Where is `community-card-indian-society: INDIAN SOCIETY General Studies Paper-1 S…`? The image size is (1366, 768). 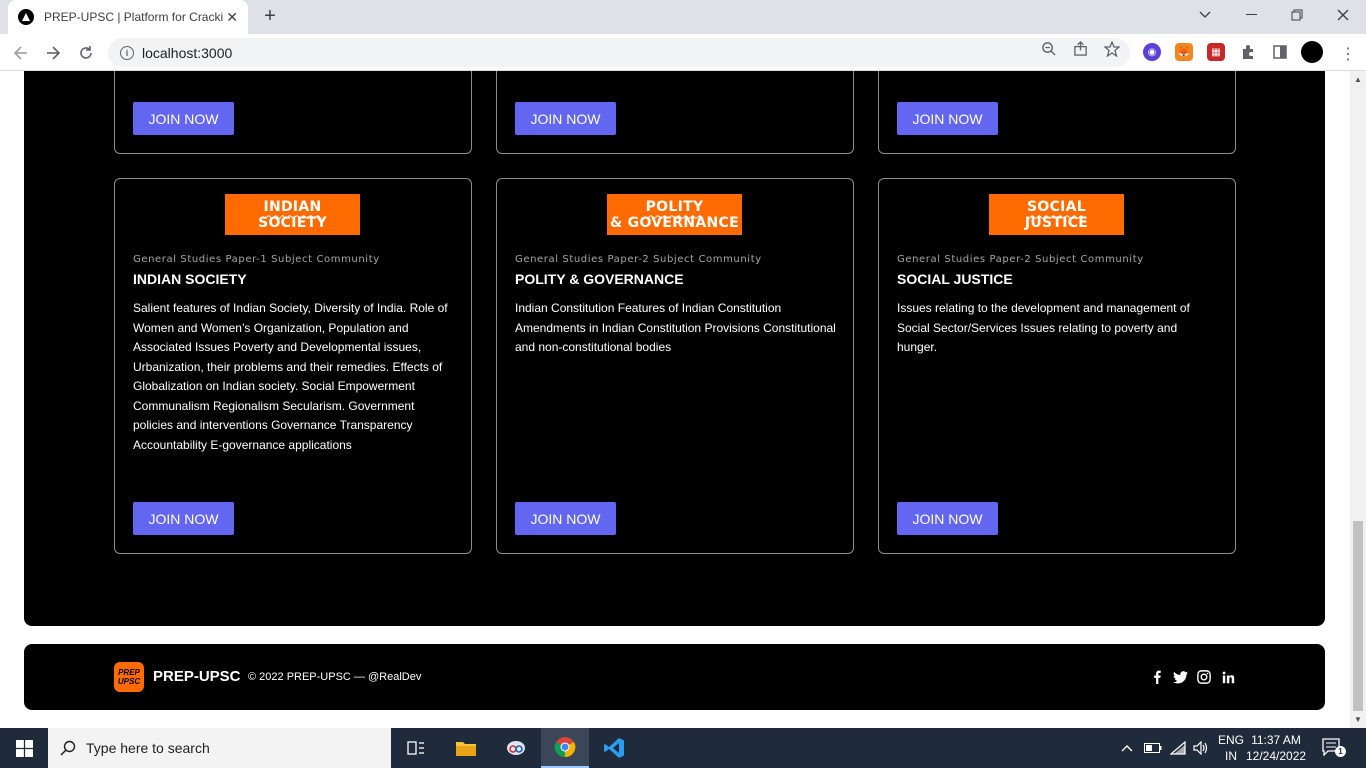 community-card-indian-society: INDIAN SOCIETY General Studies Paper-1 S… is located at coordinates (293, 366).